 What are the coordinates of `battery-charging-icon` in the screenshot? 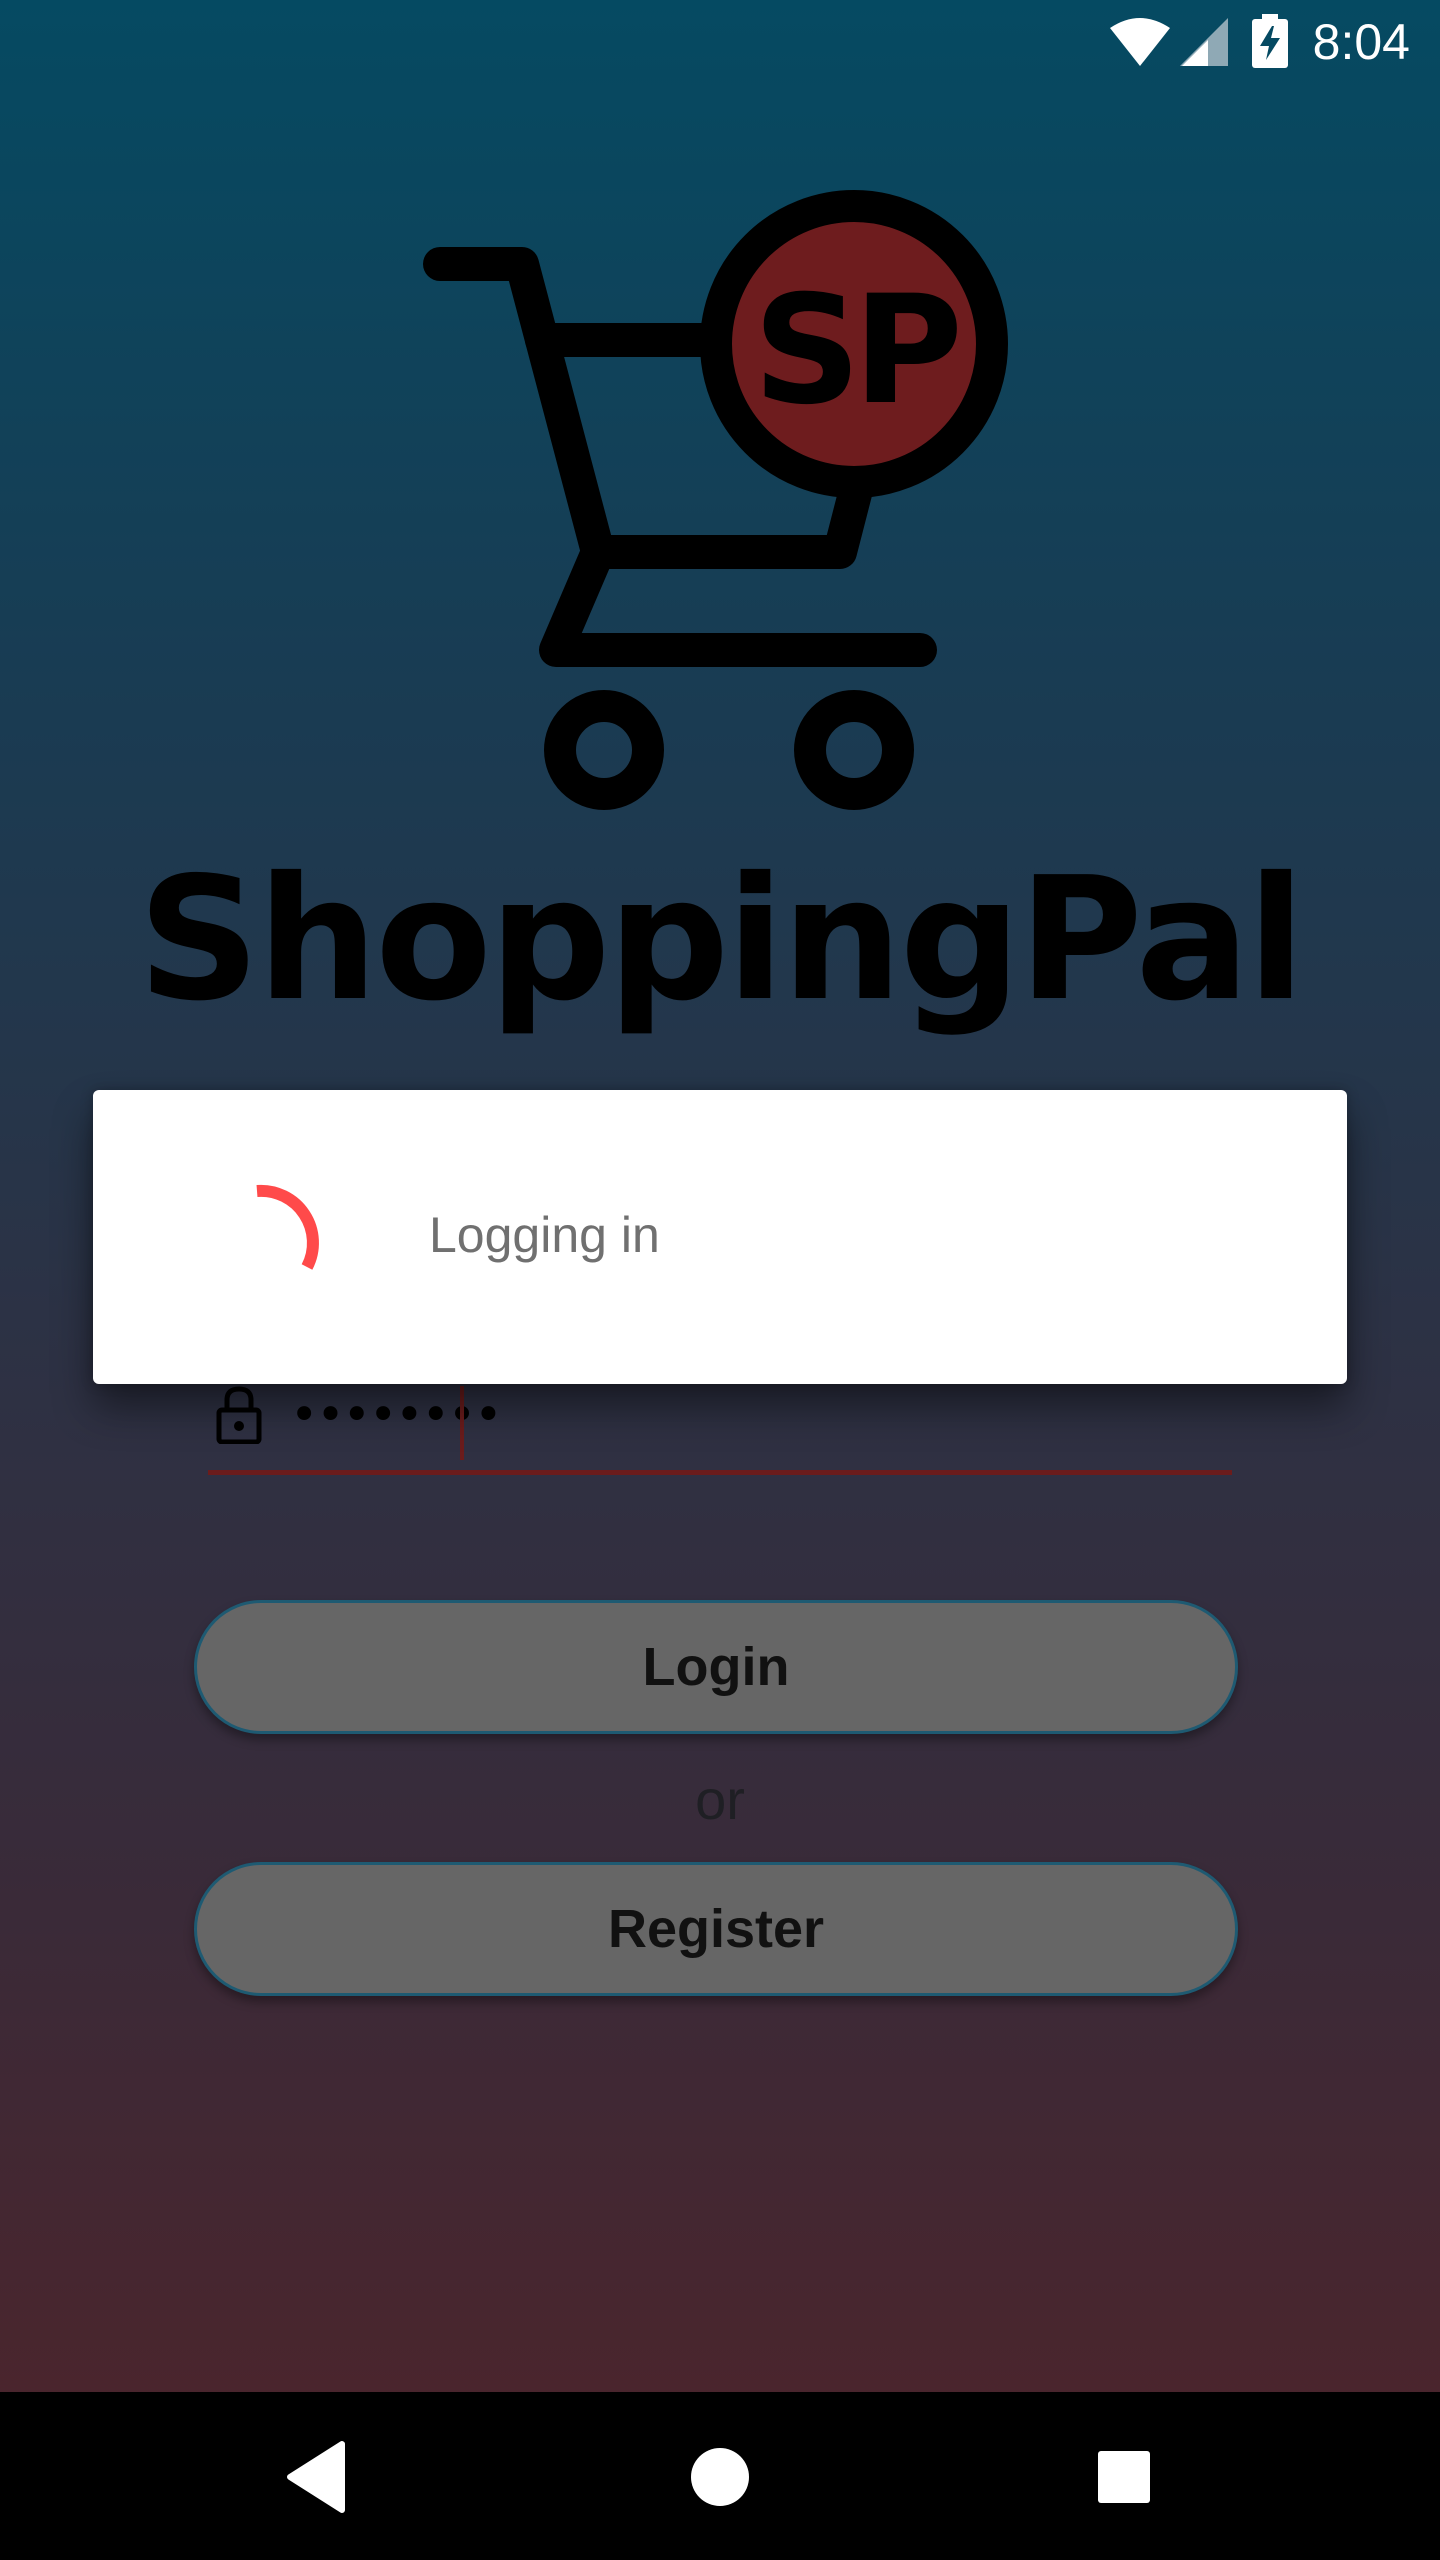 It's located at (1270, 43).